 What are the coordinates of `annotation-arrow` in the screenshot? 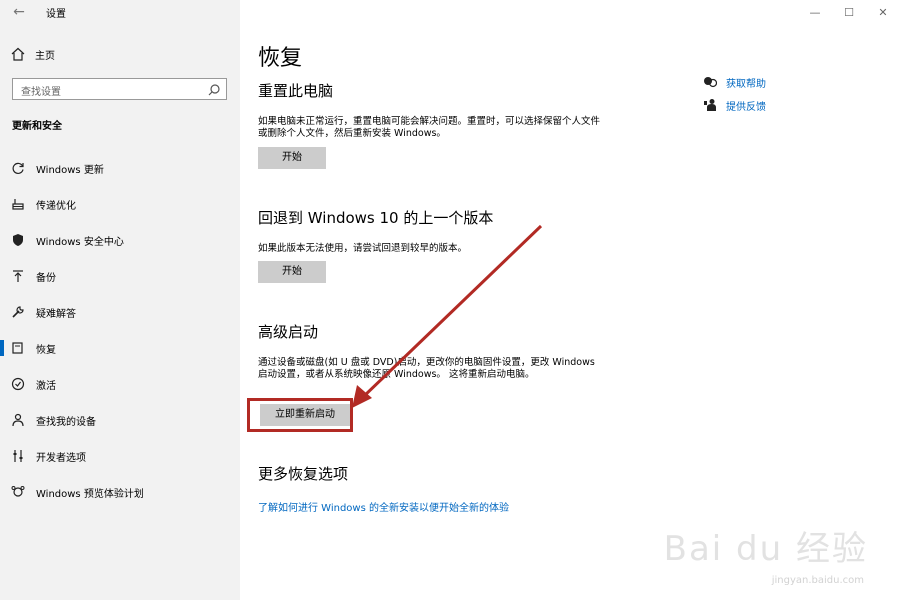 It's located at (447, 316).